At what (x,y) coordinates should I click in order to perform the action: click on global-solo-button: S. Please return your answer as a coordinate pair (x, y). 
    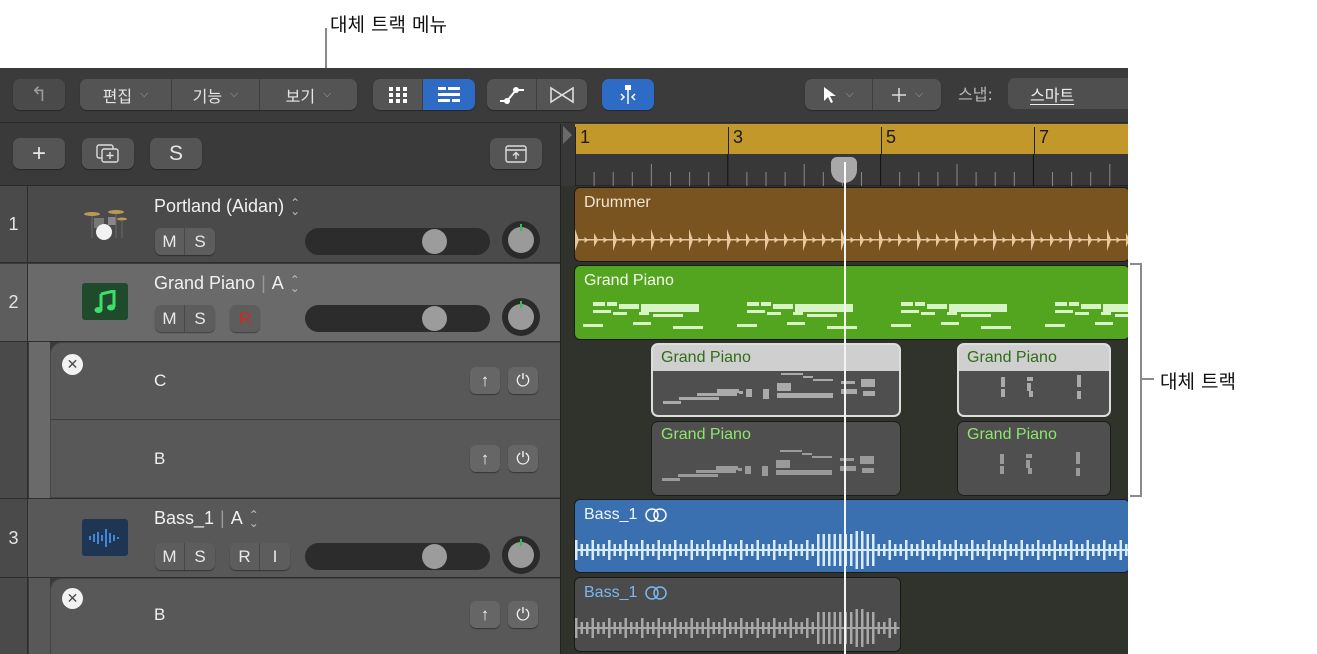
    Looking at the image, I should click on (176, 153).